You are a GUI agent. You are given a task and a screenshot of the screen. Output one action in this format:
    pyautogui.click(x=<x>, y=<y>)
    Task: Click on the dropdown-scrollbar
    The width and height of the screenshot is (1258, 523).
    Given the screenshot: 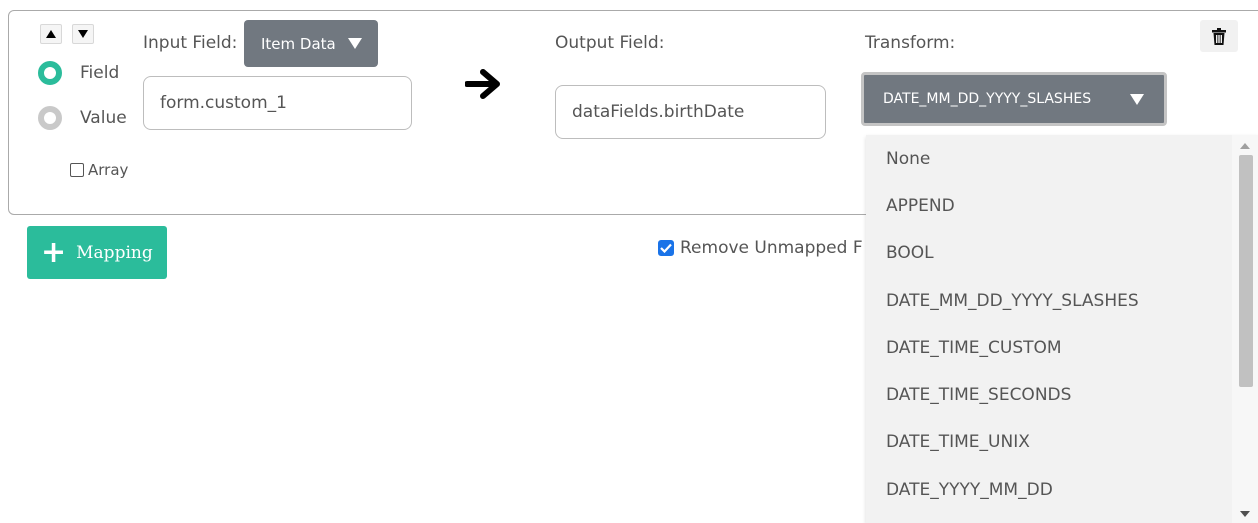 What is the action you would take?
    pyautogui.click(x=1245, y=329)
    